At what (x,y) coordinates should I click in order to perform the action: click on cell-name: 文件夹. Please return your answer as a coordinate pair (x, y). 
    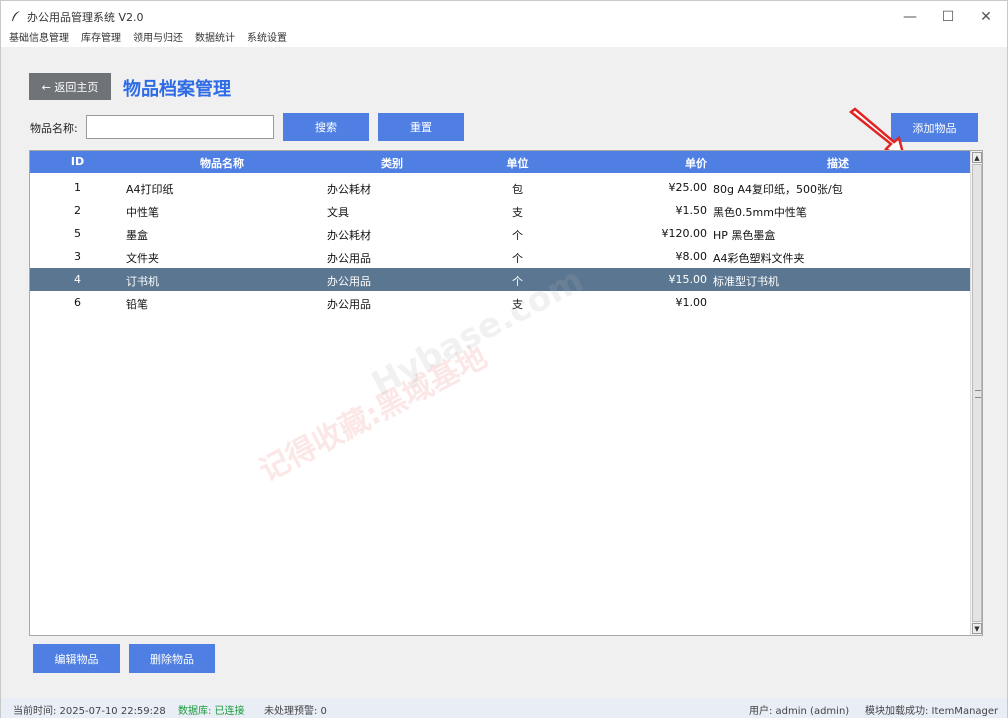
    Looking at the image, I should click on (142, 258).